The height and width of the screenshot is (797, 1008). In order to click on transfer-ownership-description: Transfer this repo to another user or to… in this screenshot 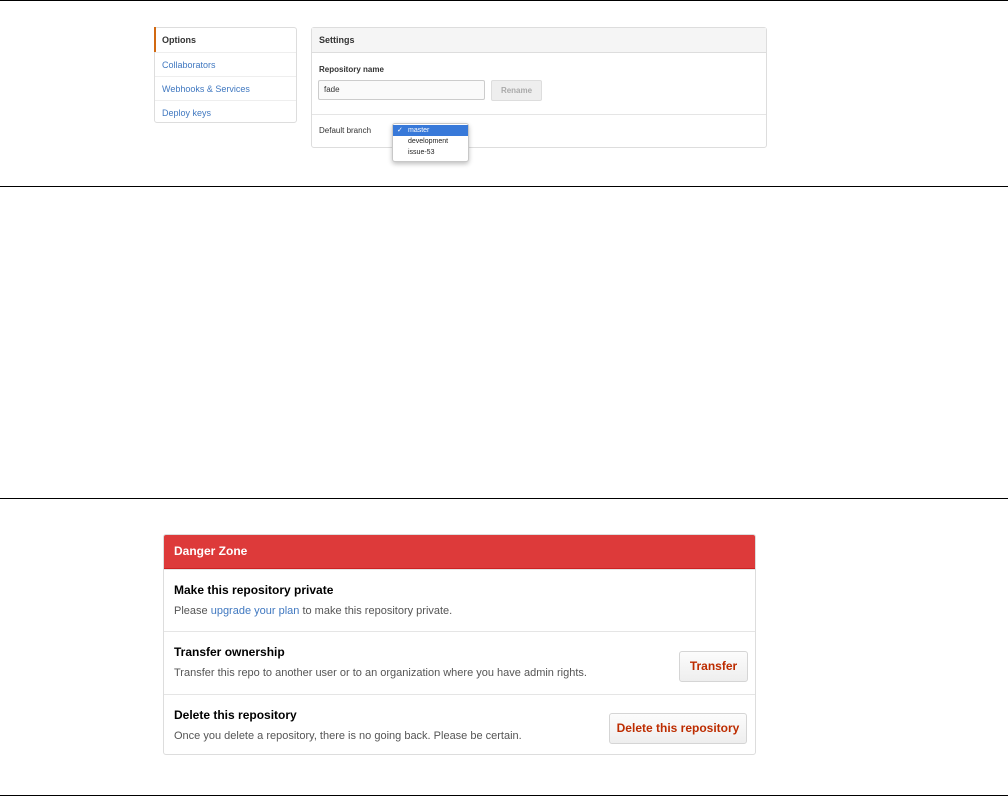, I will do `click(380, 673)`.